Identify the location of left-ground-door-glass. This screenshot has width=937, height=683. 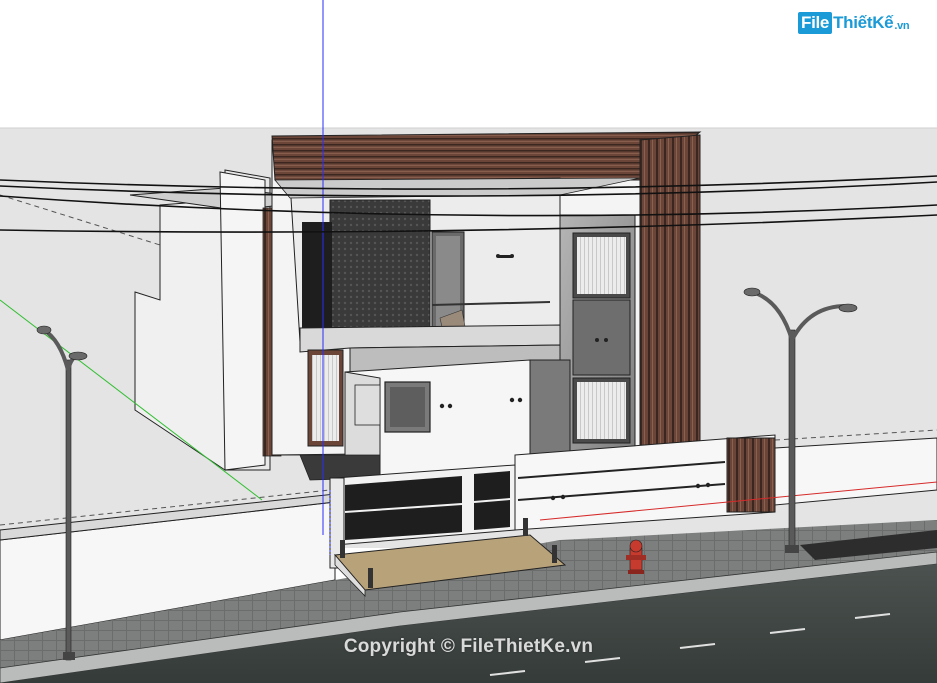
(325, 398).